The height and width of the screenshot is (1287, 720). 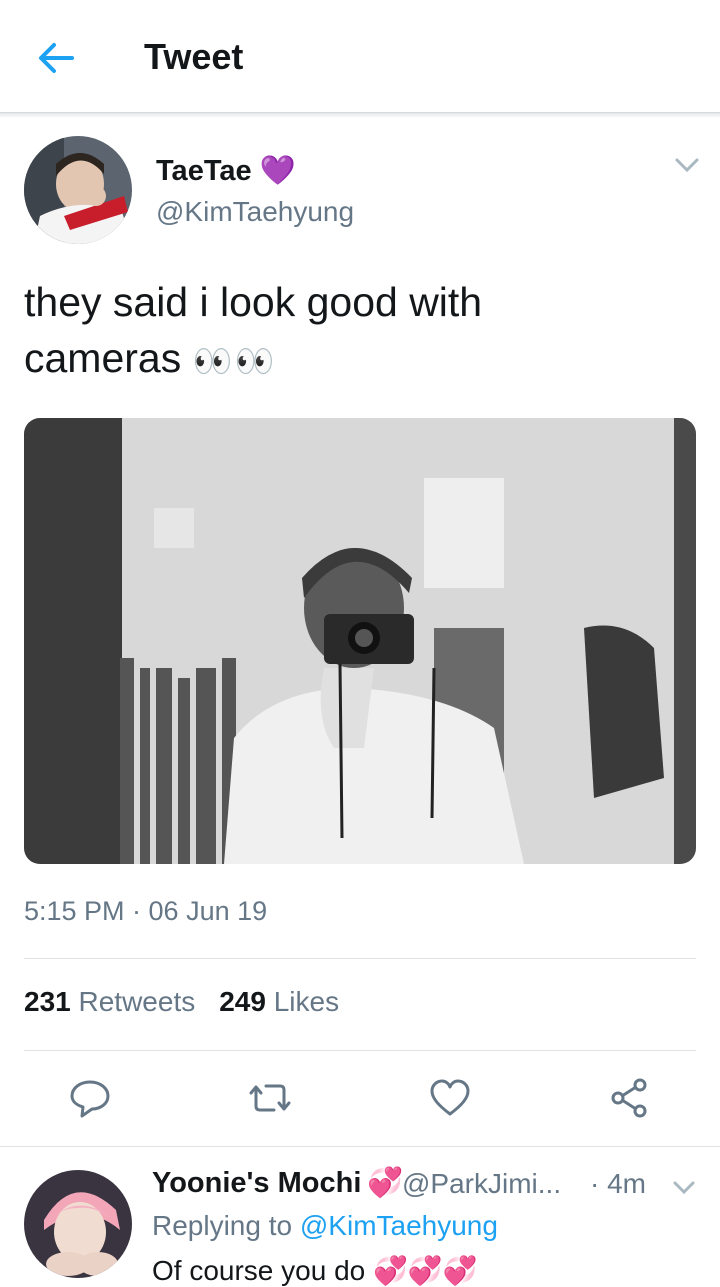 I want to click on author-name: TaeTae 💜, so click(x=226, y=171).